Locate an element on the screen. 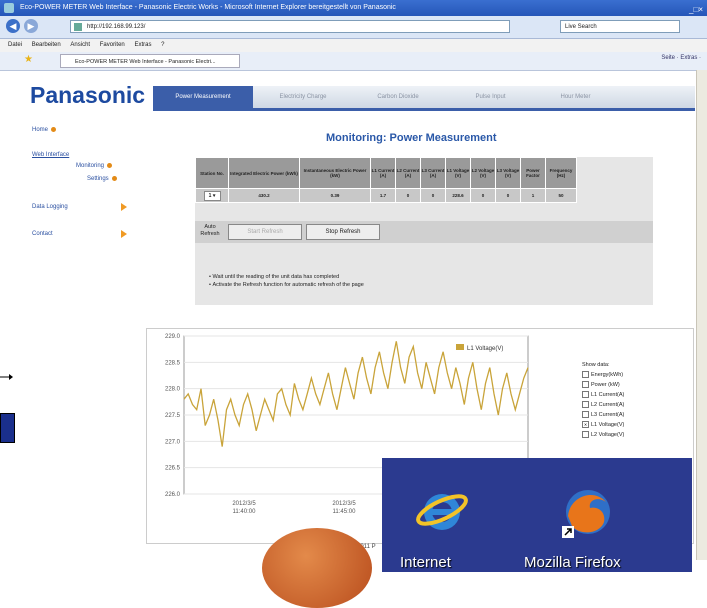 The height and width of the screenshot is (608, 707). back-arrow-icon: ◀ is located at coordinates (13, 26).